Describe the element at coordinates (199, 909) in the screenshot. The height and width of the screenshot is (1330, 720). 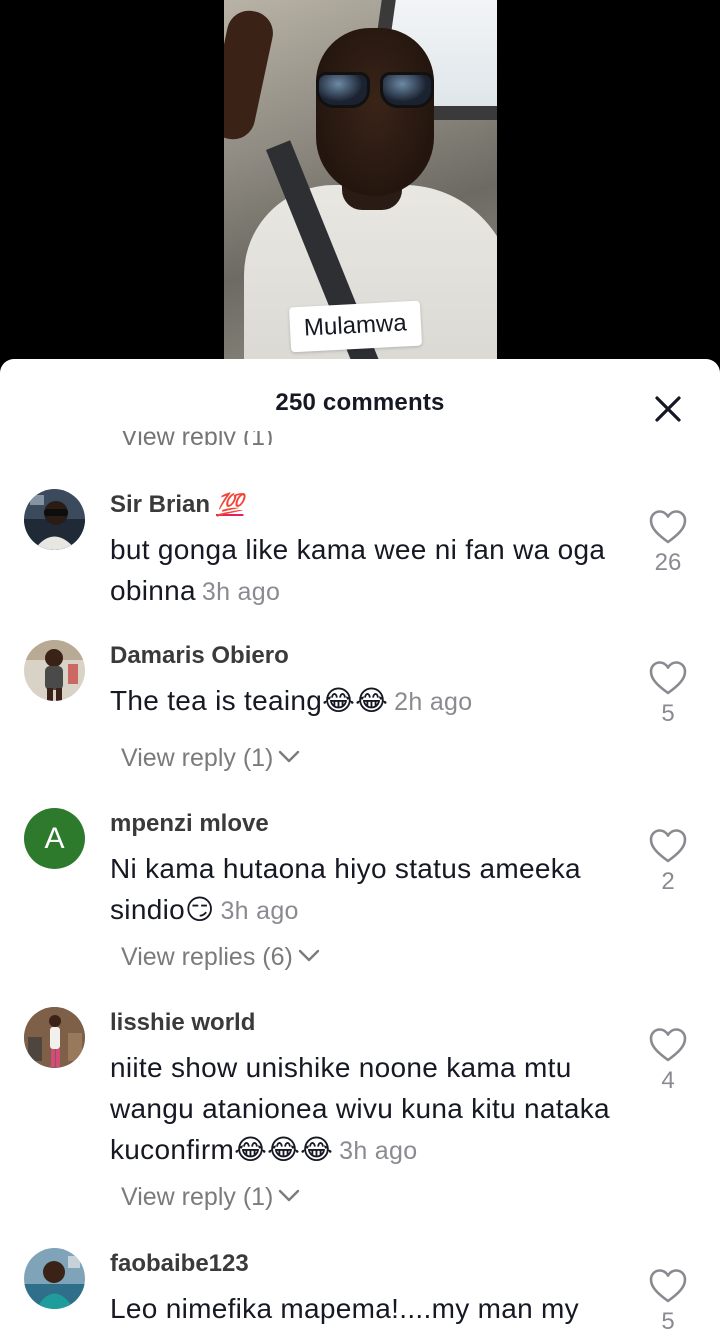
I see `smirking-face-icon: 😏` at that location.